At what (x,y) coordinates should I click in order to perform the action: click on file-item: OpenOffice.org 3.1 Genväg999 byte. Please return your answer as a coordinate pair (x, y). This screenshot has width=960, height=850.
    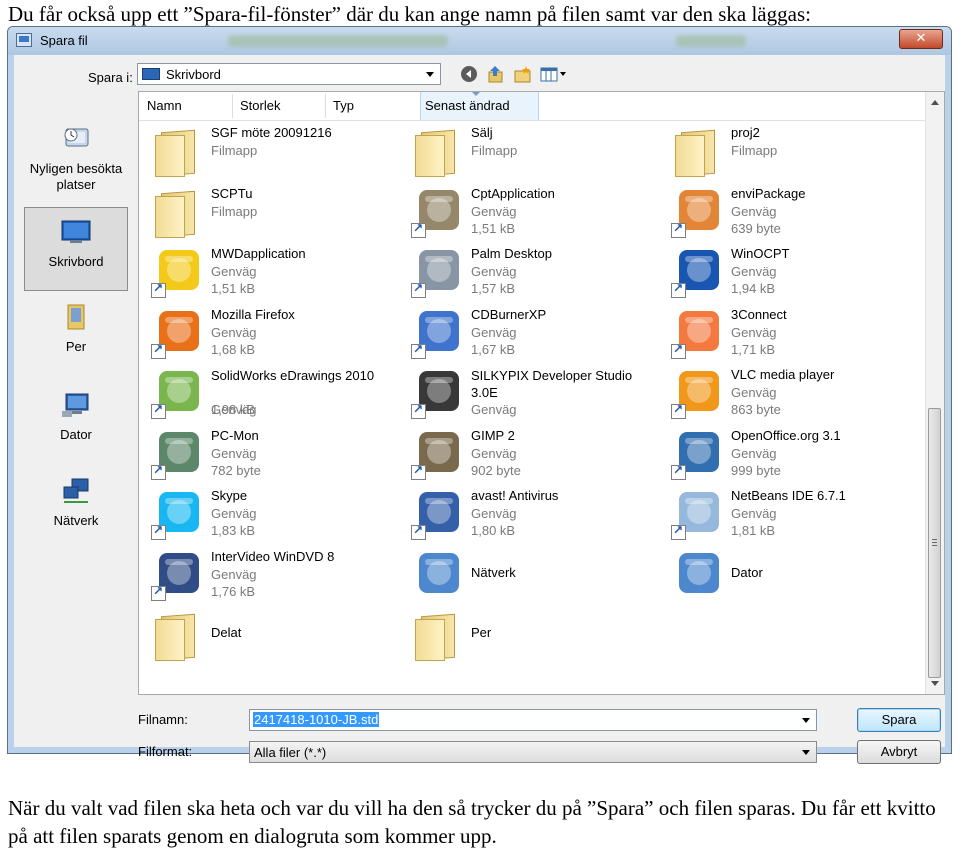
    Looking at the image, I should click on (794, 455).